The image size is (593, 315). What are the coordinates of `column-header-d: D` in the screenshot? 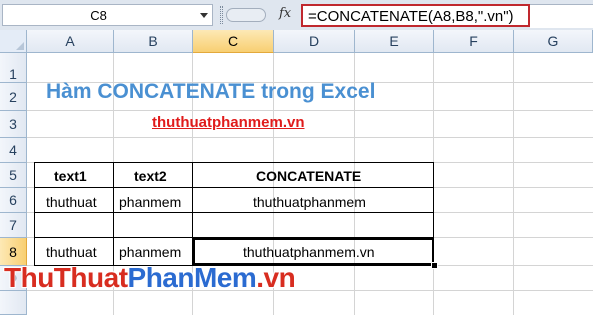 It's located at (314, 41).